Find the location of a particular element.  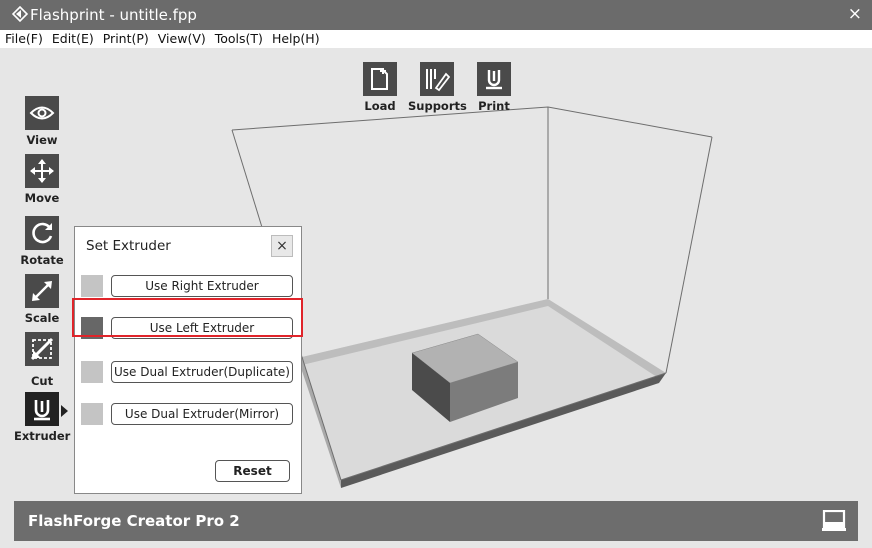

print-label: Print is located at coordinates (494, 106).